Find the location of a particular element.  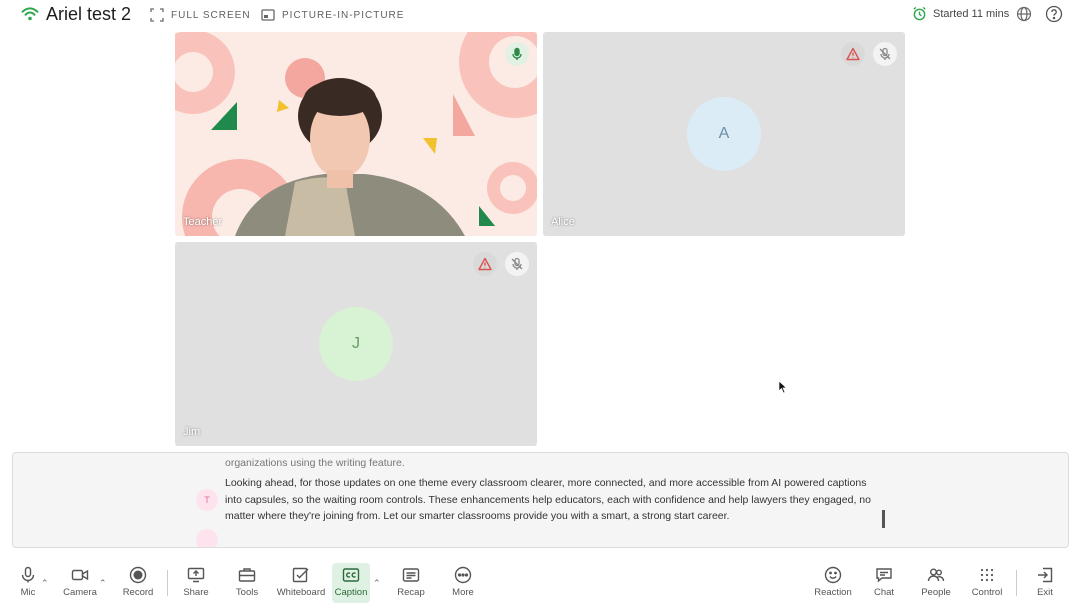

smiley-icon is located at coordinates (833, 575).